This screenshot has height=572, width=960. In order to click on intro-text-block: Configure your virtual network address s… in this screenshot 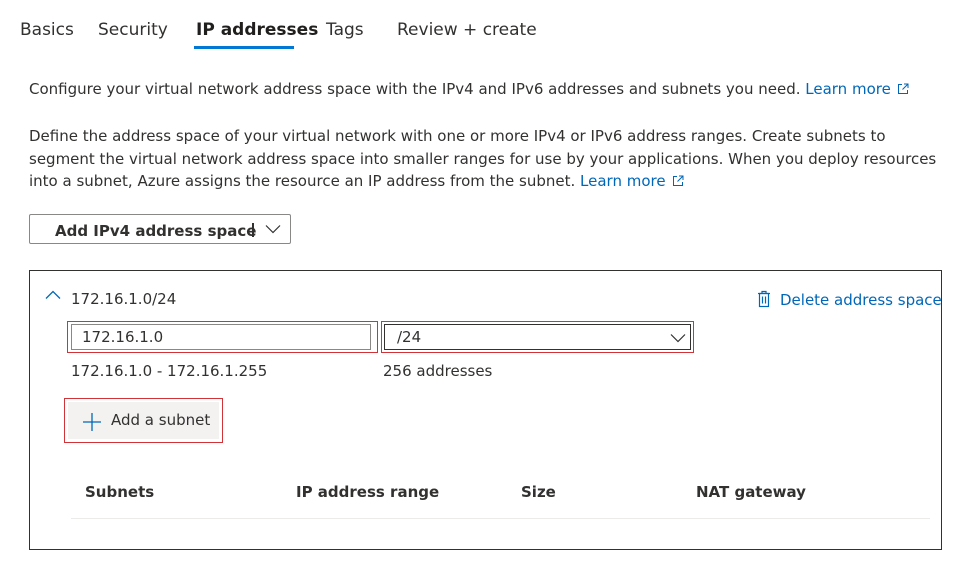, I will do `click(484, 89)`.